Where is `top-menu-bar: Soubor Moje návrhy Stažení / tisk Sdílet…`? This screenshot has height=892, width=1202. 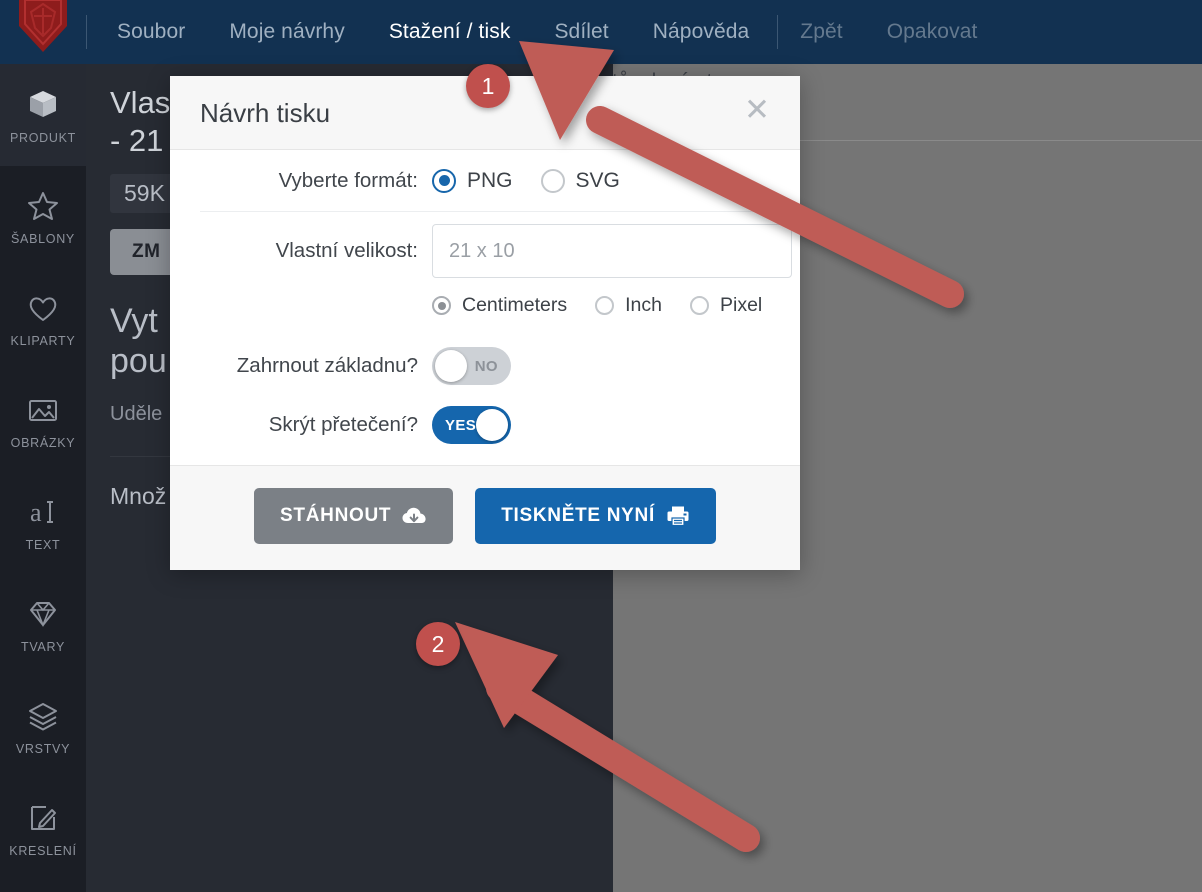
top-menu-bar: Soubor Moje návrhy Stažení / tisk Sdílet… is located at coordinates (601, 32).